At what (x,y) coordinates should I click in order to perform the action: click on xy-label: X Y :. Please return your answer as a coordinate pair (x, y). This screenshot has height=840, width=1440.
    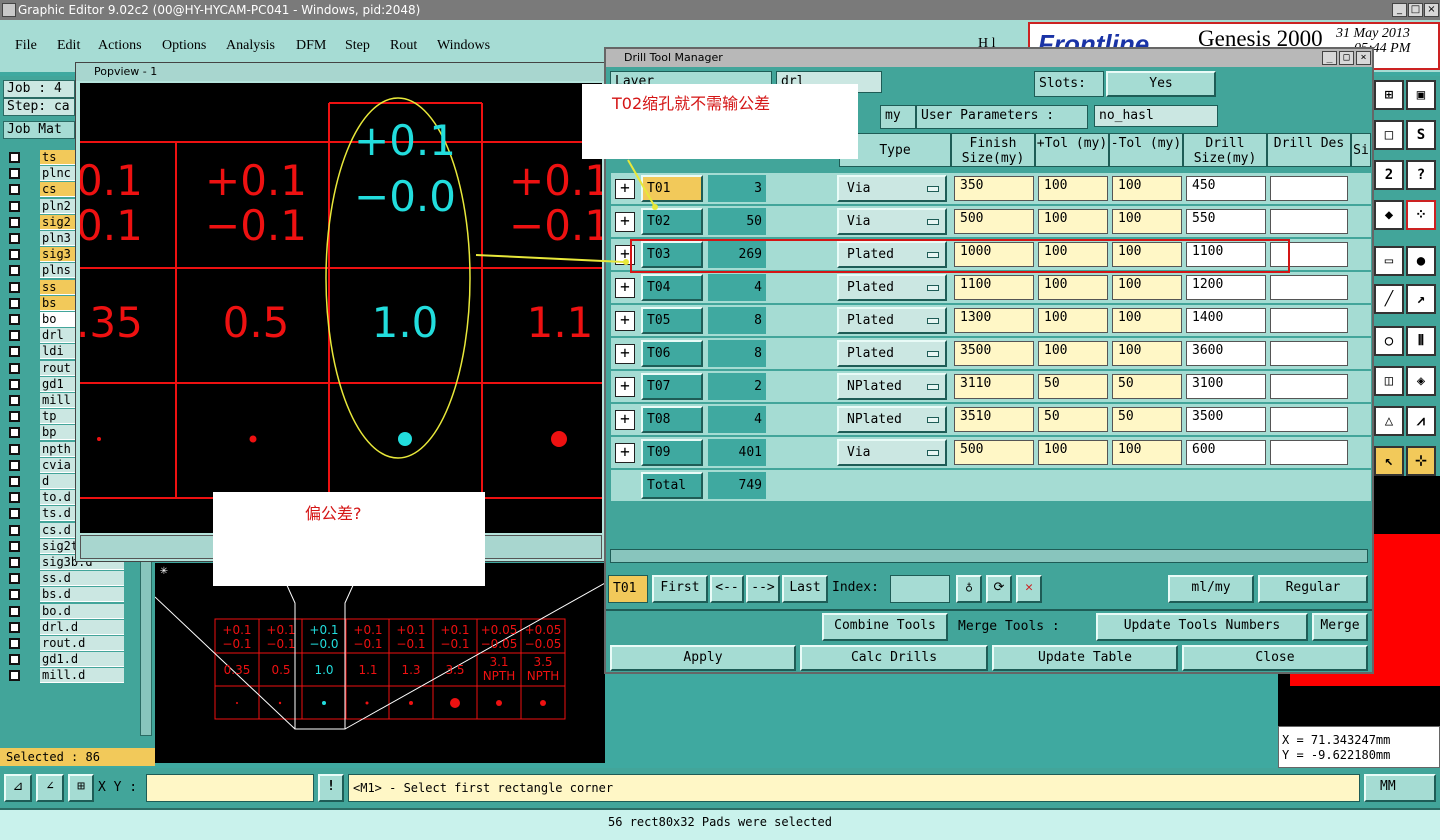
    Looking at the image, I should click on (118, 787).